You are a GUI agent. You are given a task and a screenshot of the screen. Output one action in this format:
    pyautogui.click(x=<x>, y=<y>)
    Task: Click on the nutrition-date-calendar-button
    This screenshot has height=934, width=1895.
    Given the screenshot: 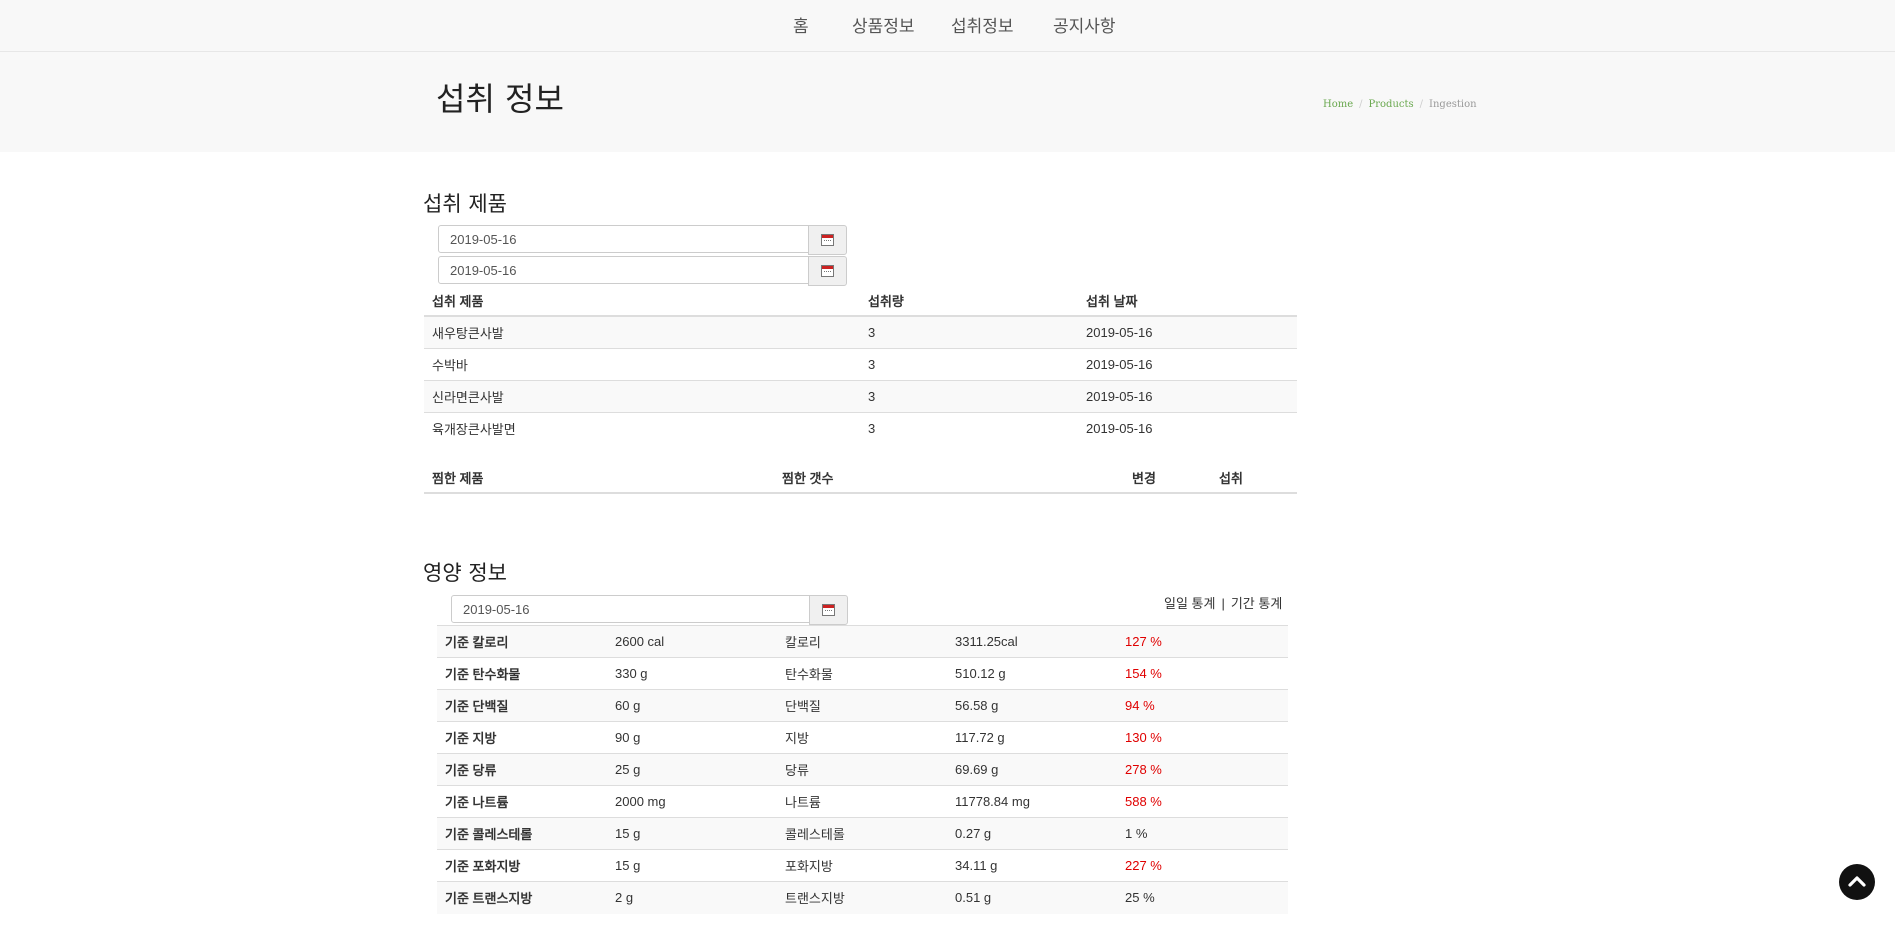 What is the action you would take?
    pyautogui.click(x=828, y=610)
    